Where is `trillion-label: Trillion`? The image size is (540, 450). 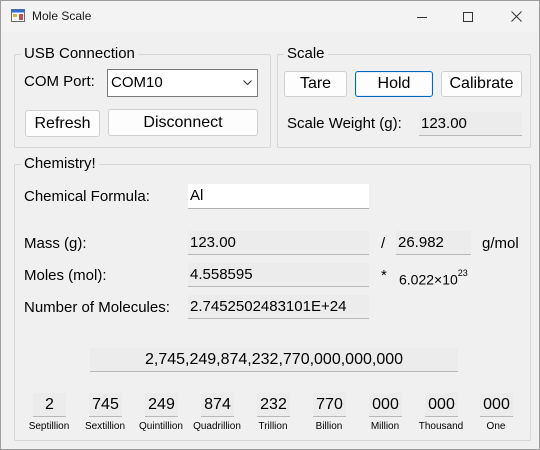 trillion-label: Trillion is located at coordinates (273, 426).